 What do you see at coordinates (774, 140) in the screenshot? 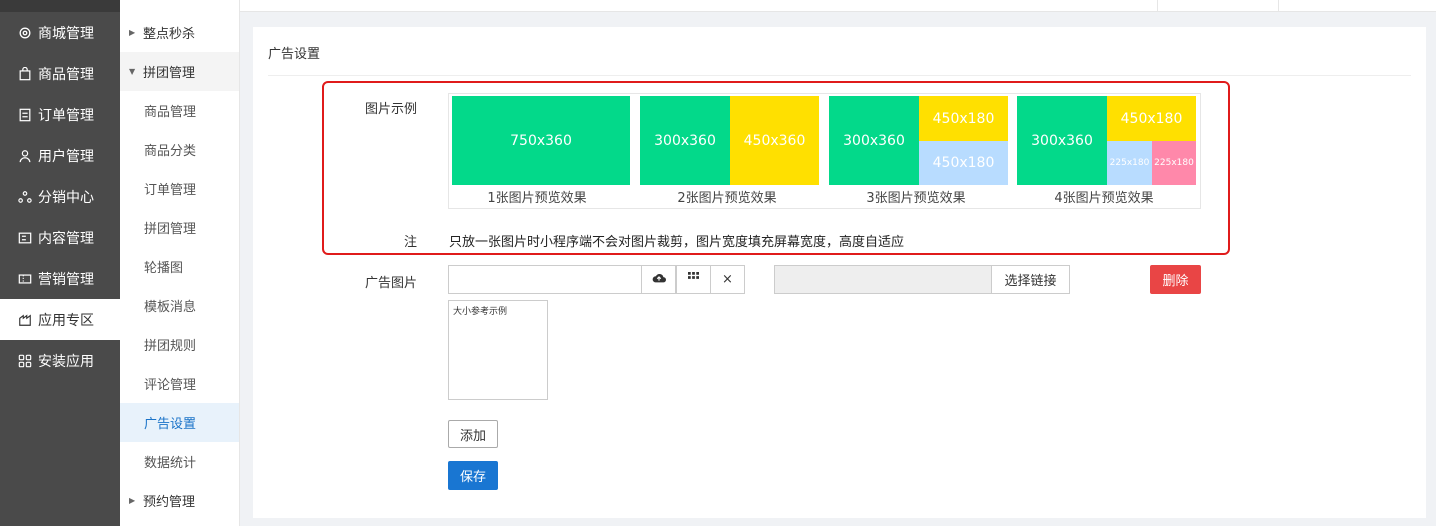
I see `example-block: 450x360` at bounding box center [774, 140].